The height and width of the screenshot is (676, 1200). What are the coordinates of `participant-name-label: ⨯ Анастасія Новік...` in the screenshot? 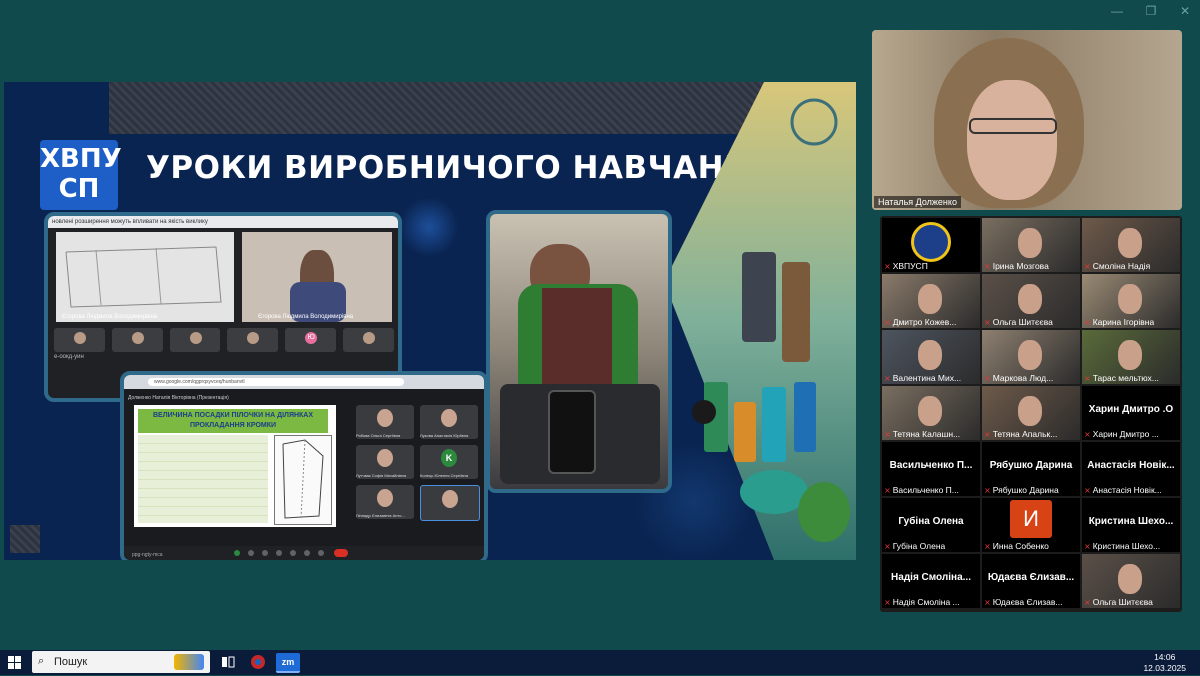 It's located at (1123, 490).